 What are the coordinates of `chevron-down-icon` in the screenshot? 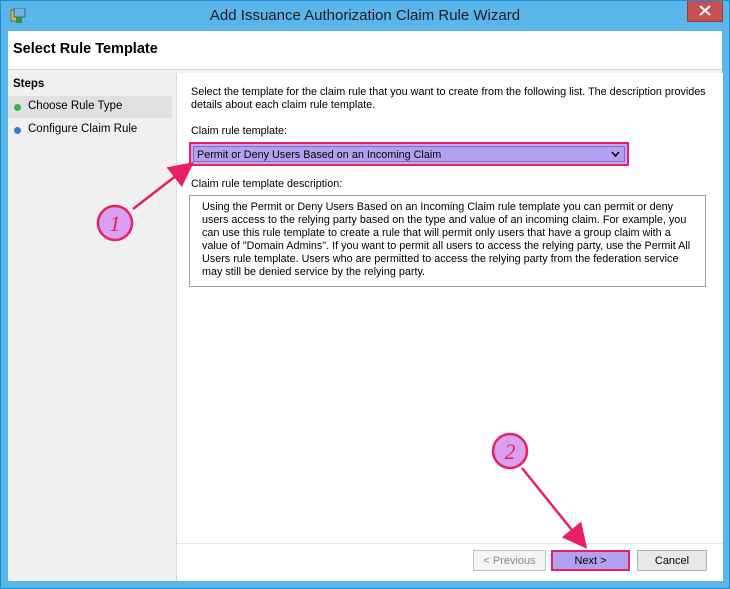 It's located at (615, 154).